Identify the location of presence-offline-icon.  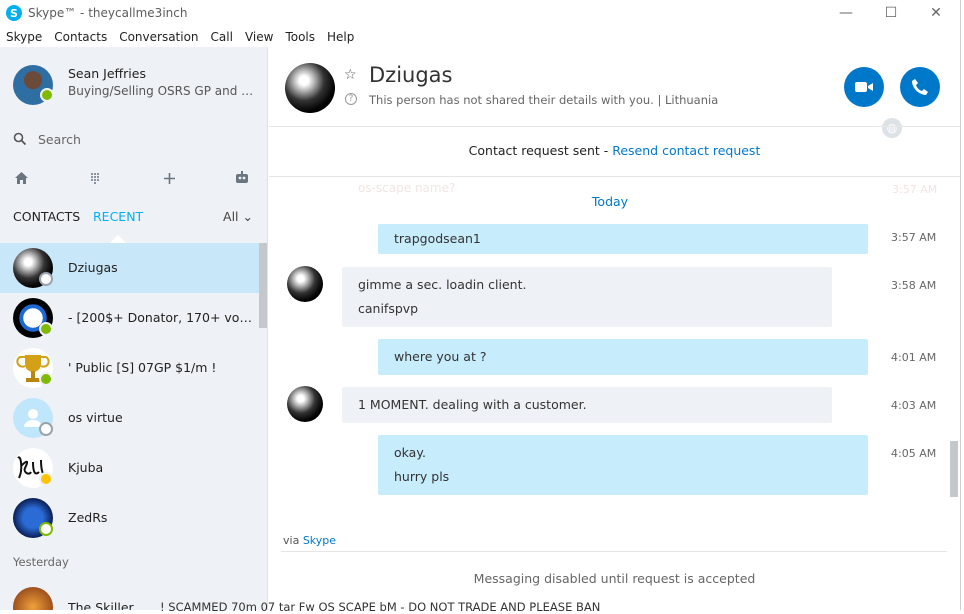
(46, 529).